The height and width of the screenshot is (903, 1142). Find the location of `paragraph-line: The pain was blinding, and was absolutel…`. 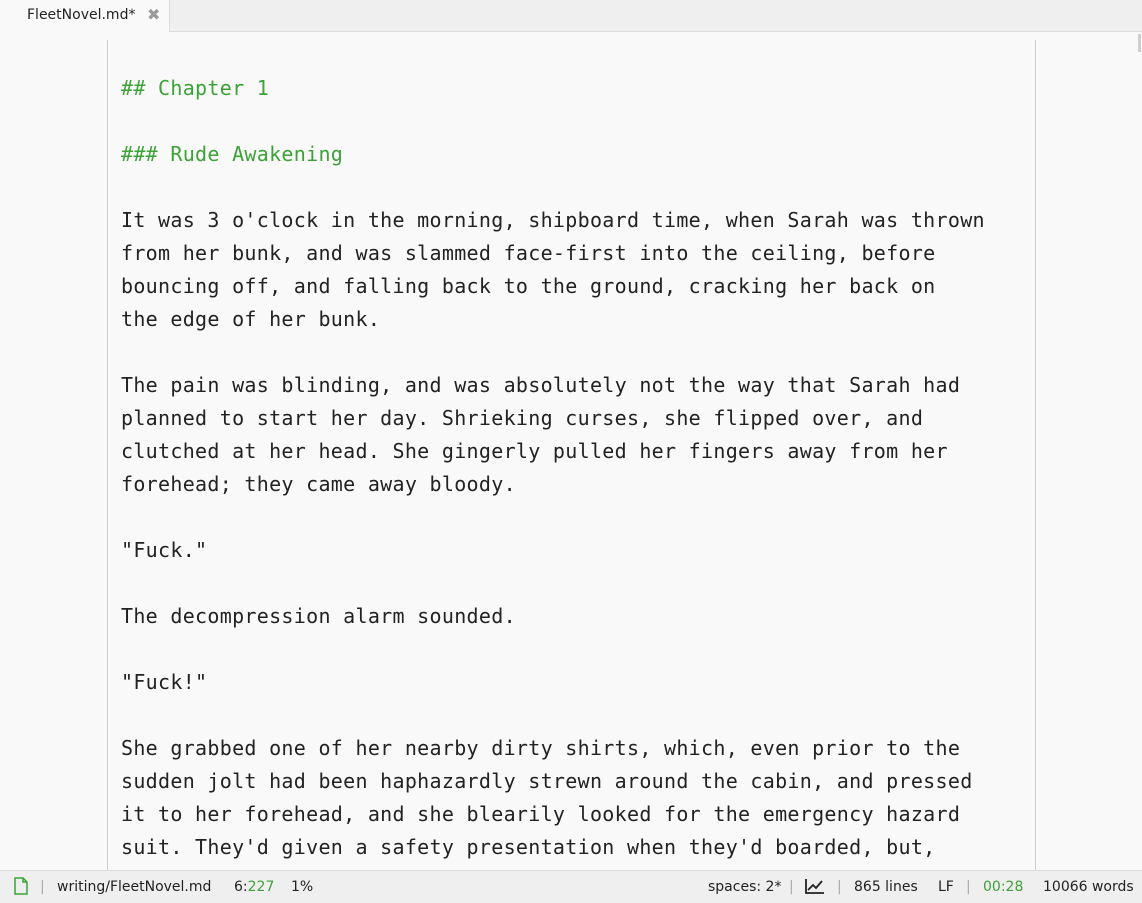

paragraph-line: The pain was blinding, and was absolutel… is located at coordinates (541, 385).